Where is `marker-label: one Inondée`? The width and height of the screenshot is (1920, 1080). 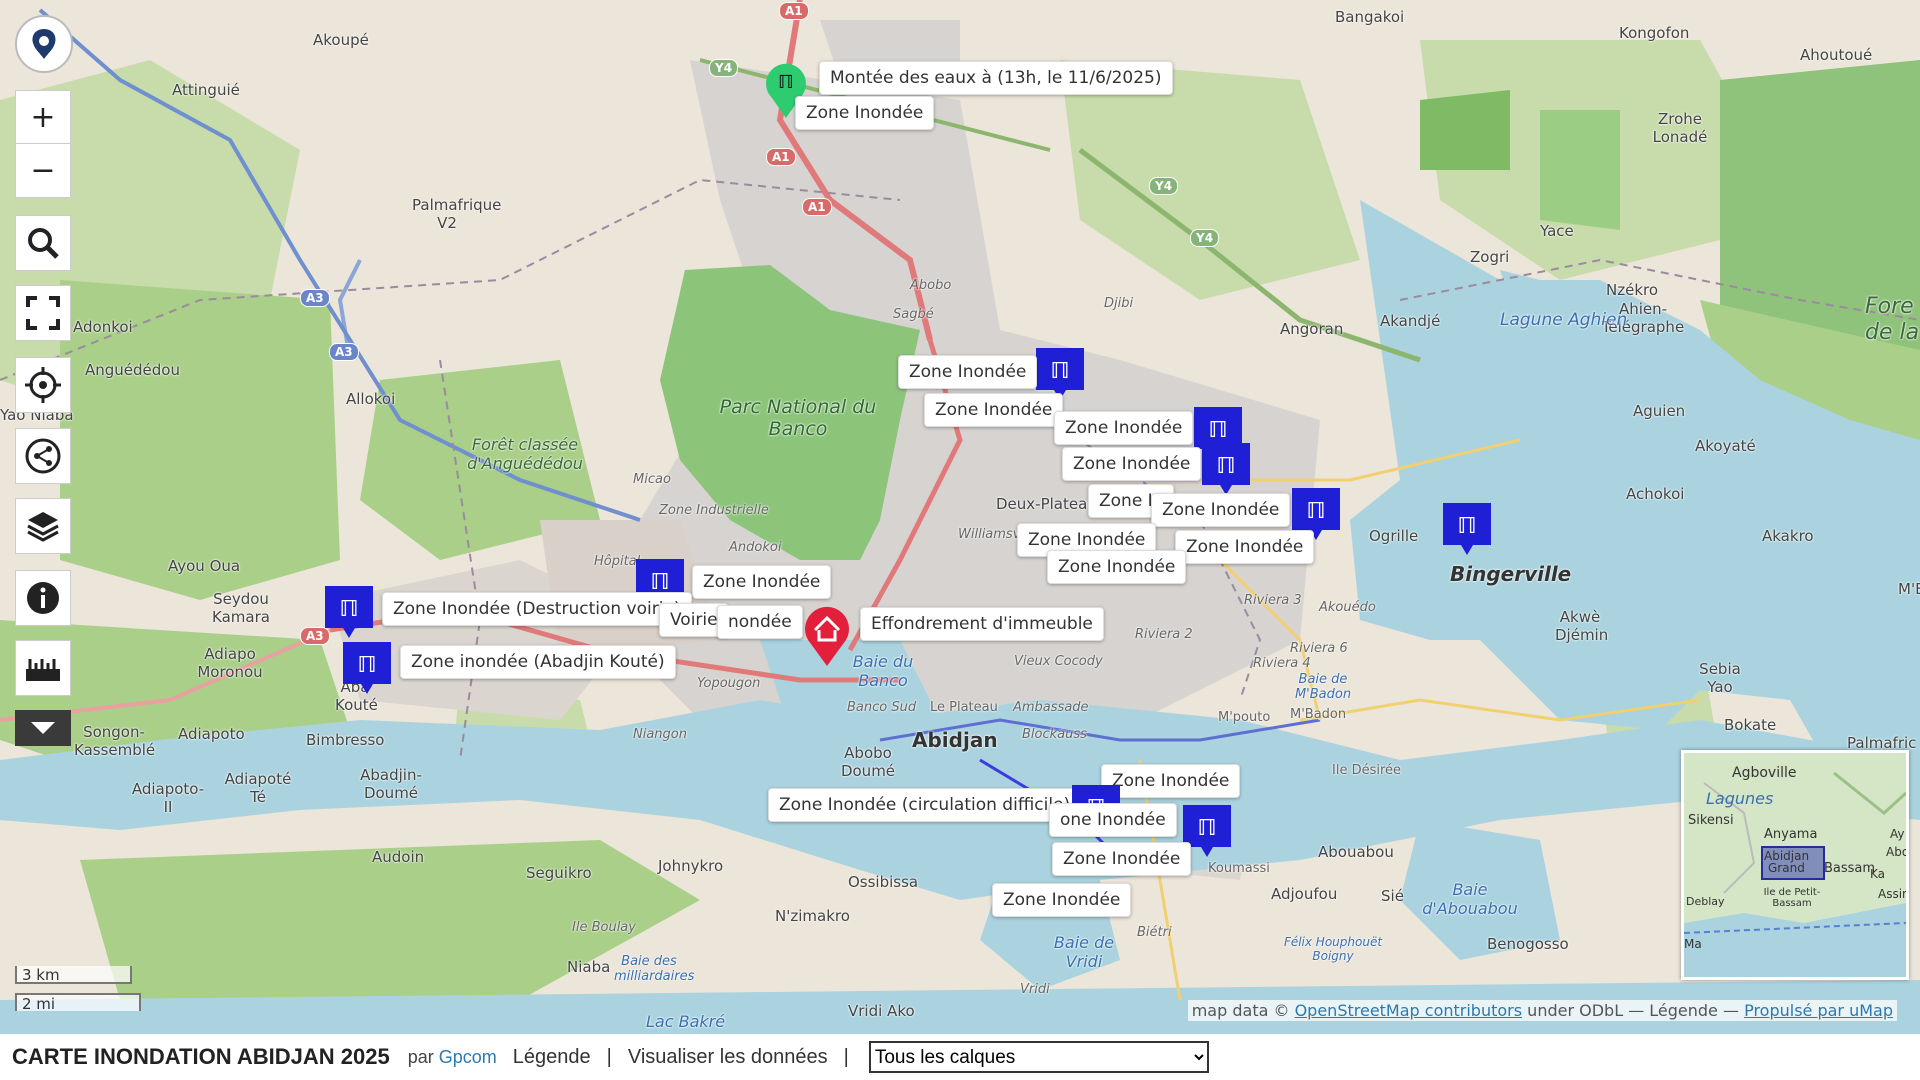
marker-label: one Inondée is located at coordinates (1113, 820).